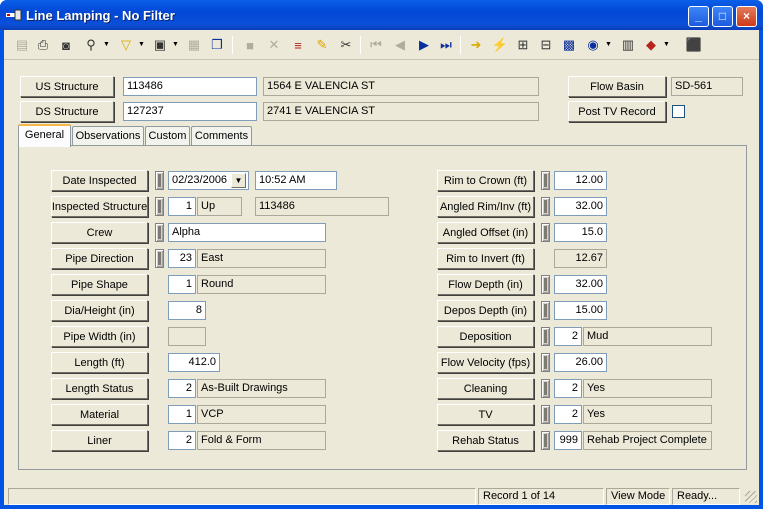 The height and width of the screenshot is (509, 763). What do you see at coordinates (106, 45) in the screenshot?
I see `find-dropdown-icon: ▼` at bounding box center [106, 45].